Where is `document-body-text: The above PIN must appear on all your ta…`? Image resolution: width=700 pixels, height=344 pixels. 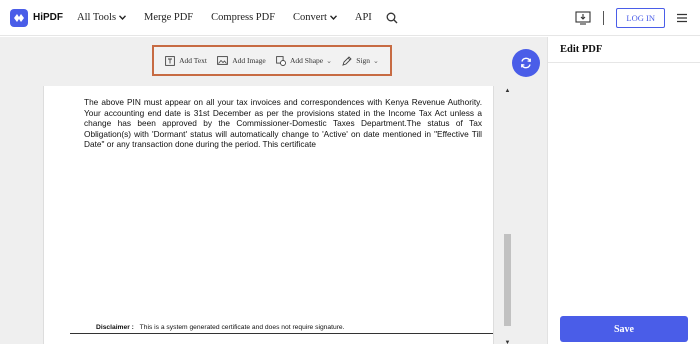 document-body-text: The above PIN must appear on all your ta… is located at coordinates (283, 123).